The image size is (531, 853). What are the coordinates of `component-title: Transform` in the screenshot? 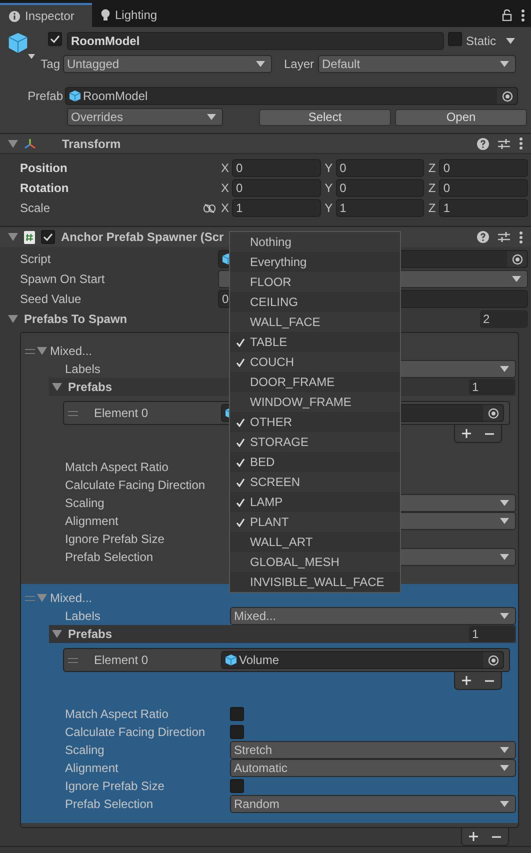 It's located at (91, 144).